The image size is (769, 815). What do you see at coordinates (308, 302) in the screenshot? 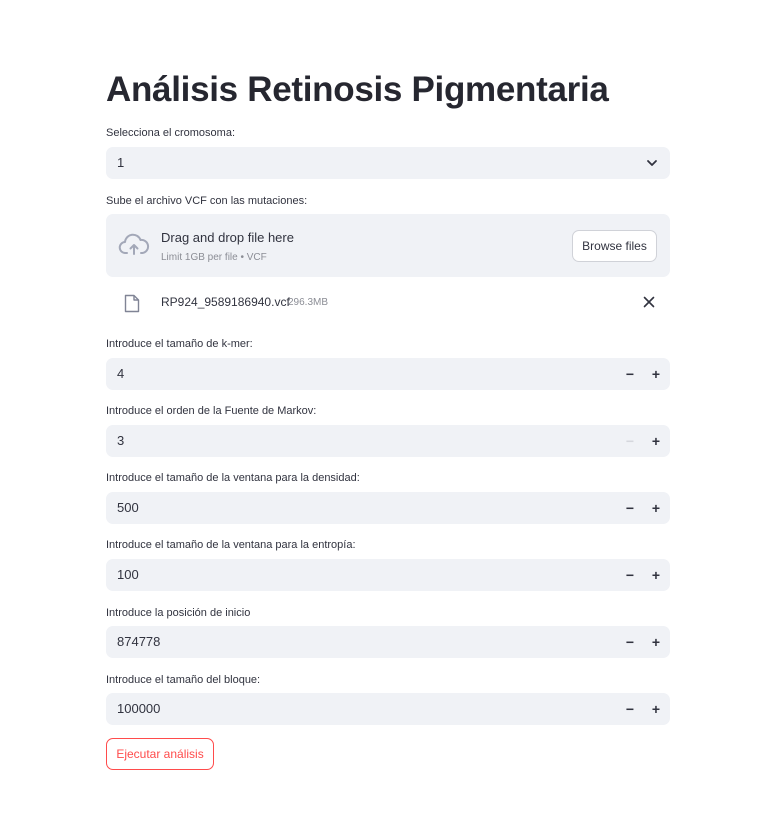
I see `uploaded-file-size: 296.3MB` at bounding box center [308, 302].